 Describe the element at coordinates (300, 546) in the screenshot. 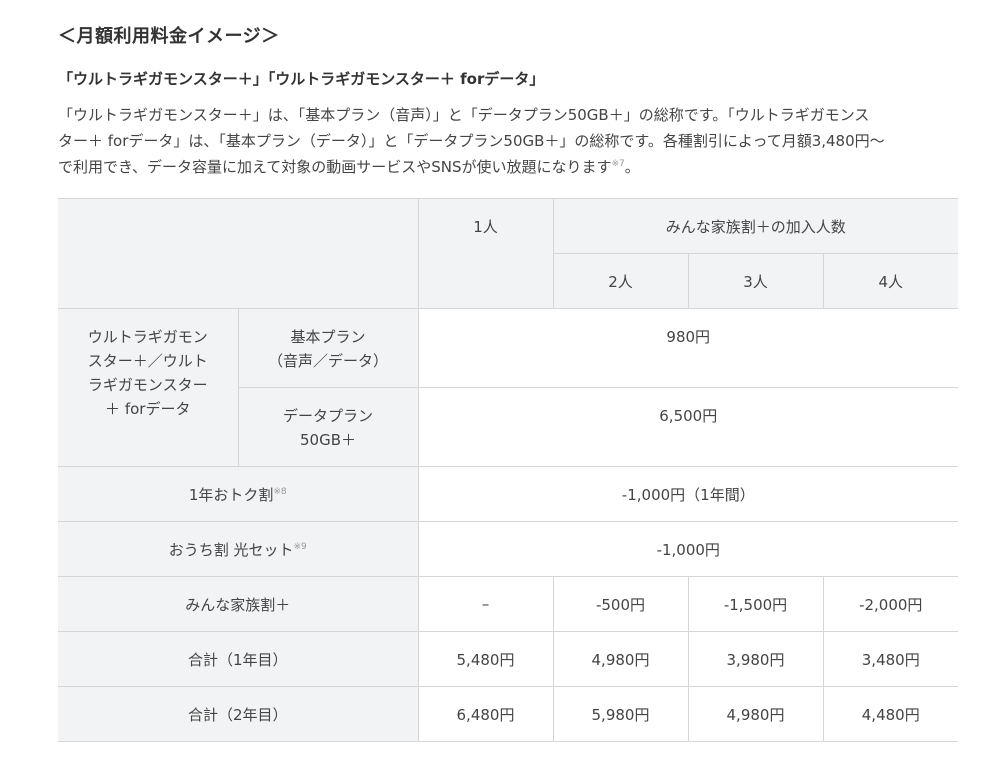

I see `footnote-marker-9: ※9` at that location.